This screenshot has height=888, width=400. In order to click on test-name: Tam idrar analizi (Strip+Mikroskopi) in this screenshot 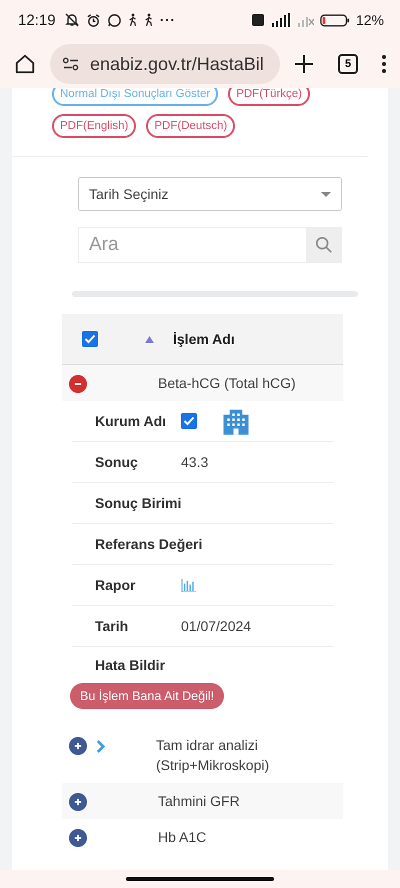, I will do `click(213, 755)`.